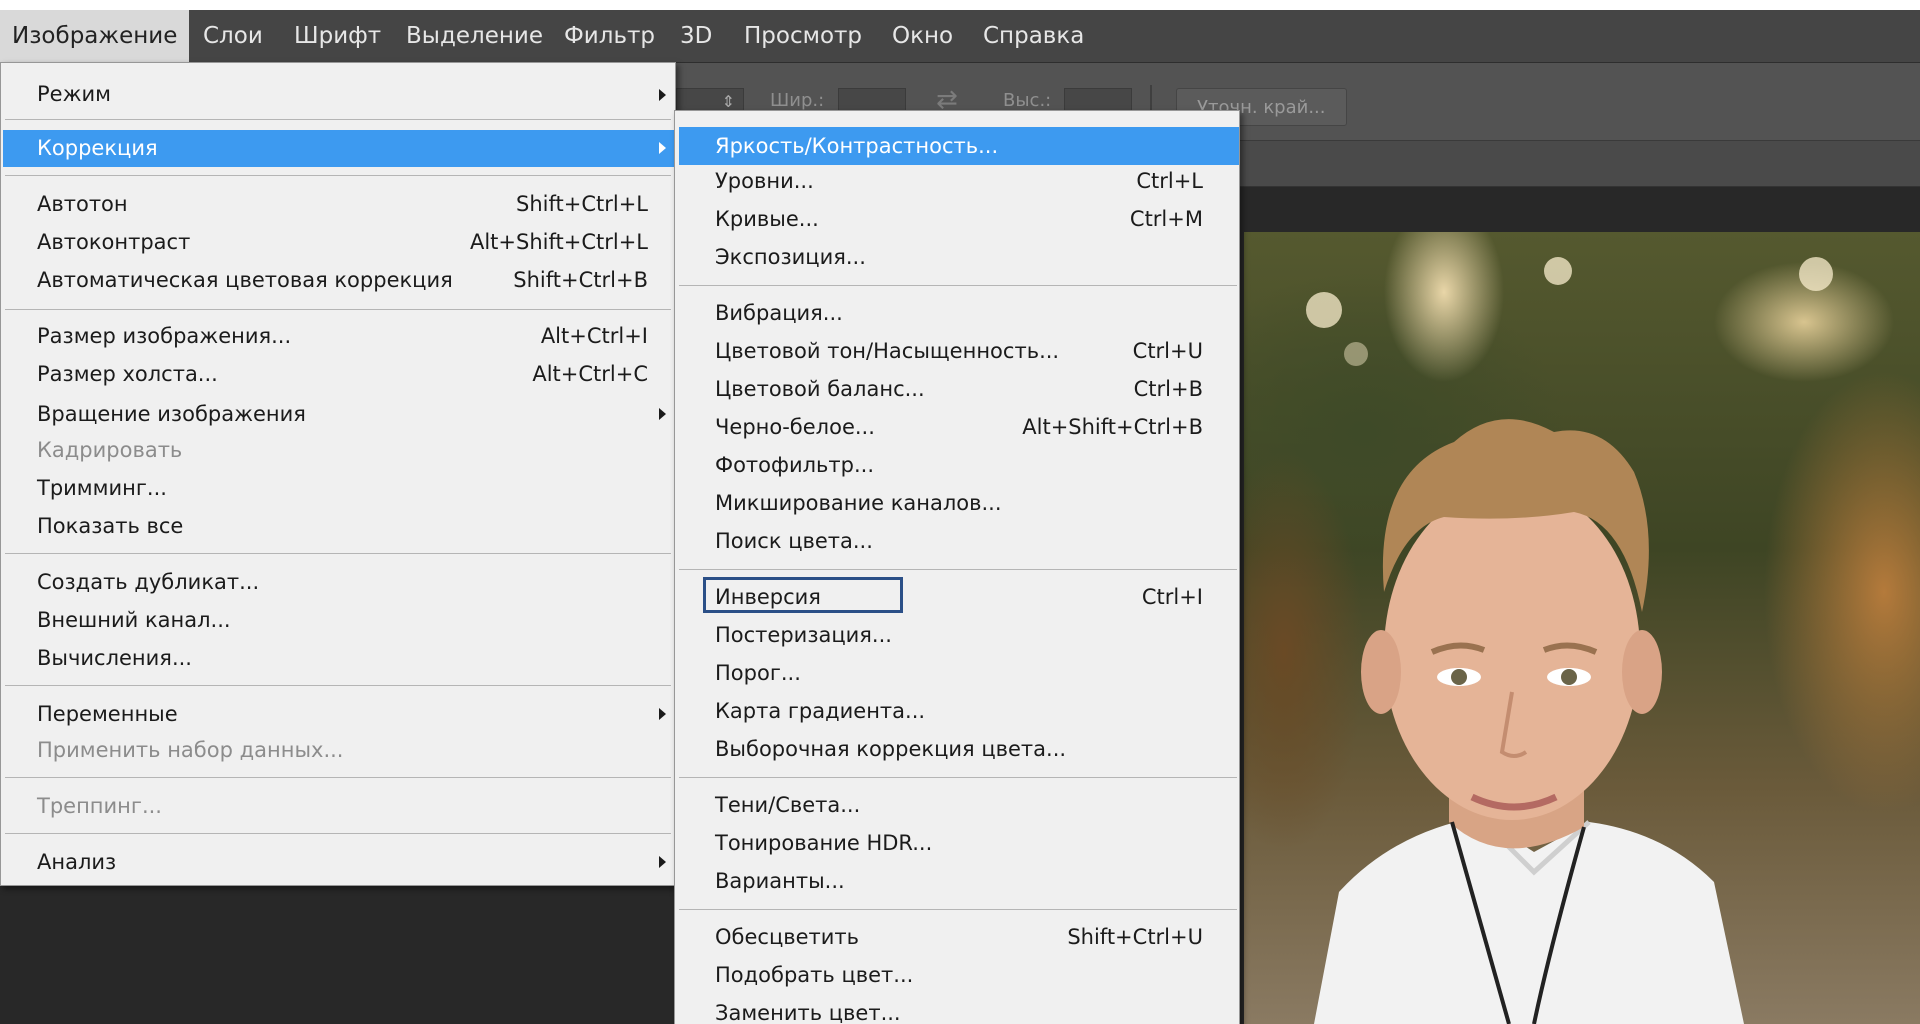 This screenshot has height=1024, width=1920. I want to click on menu-select: Выделение, so click(474, 36).